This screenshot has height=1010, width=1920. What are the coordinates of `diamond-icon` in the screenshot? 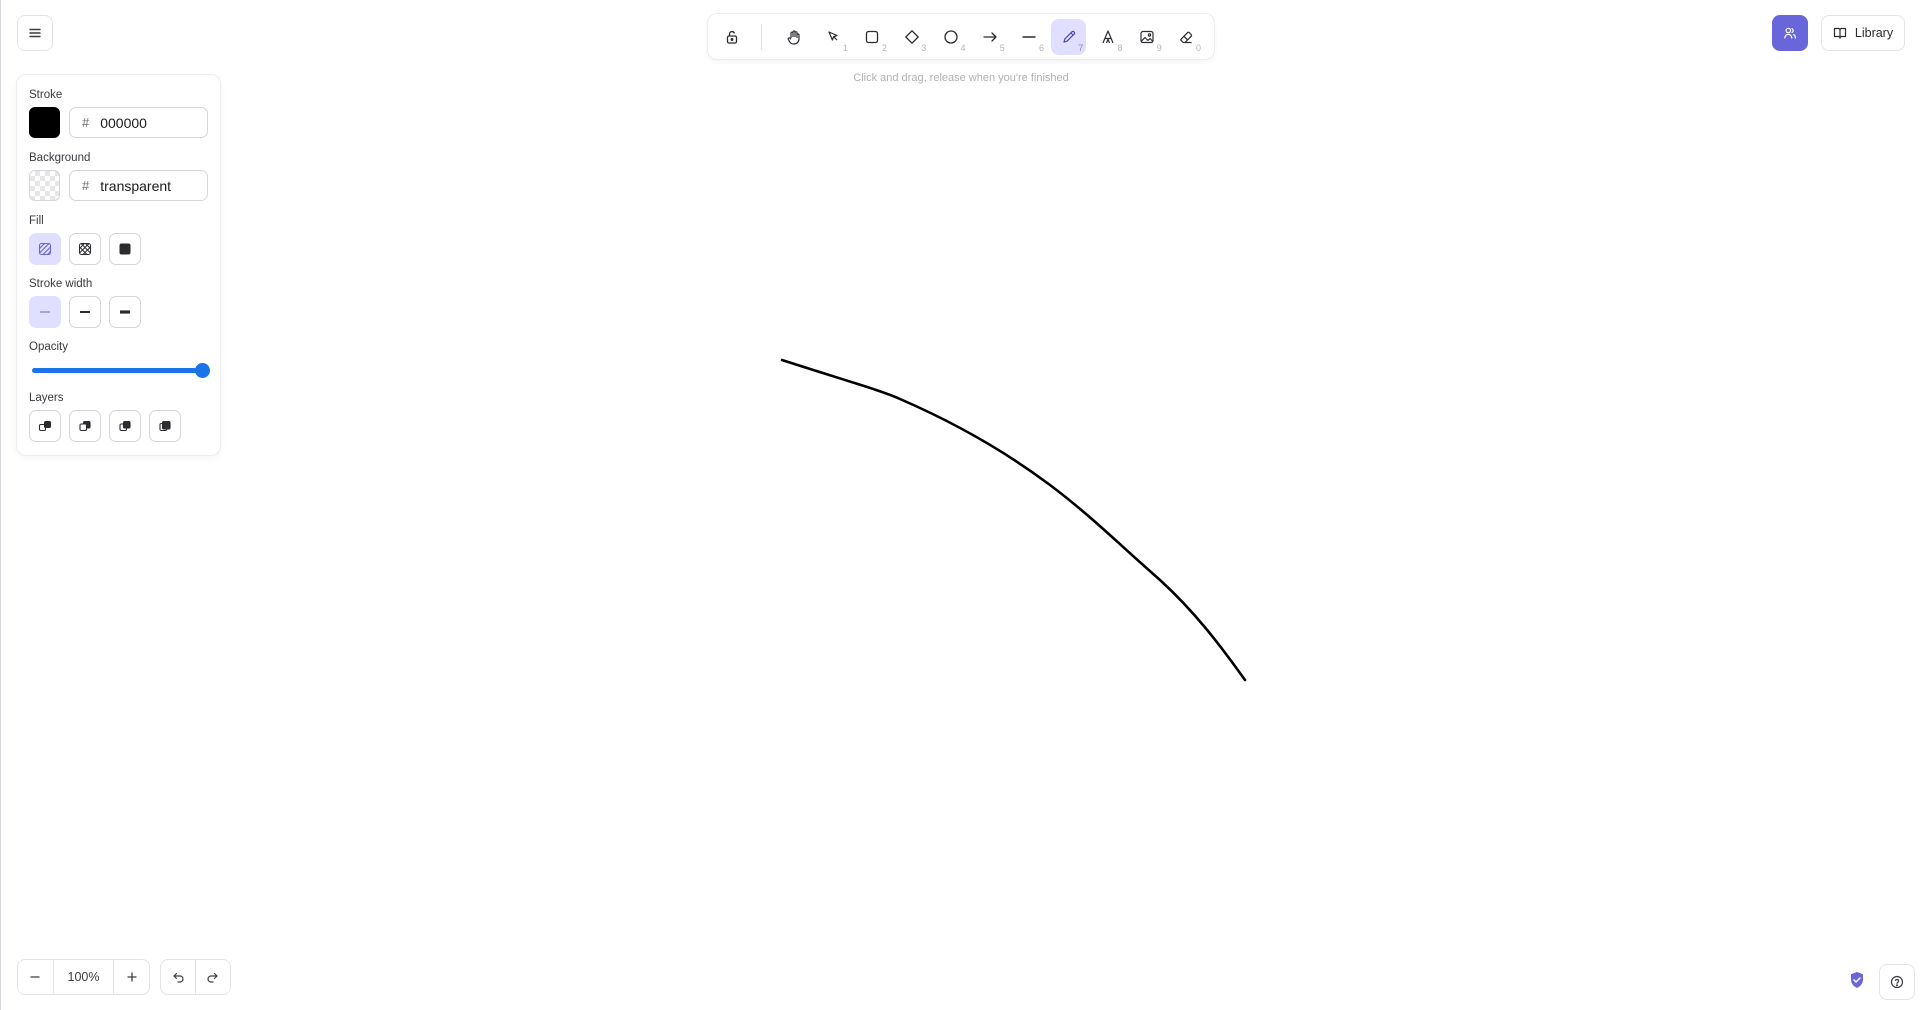 It's located at (911, 36).